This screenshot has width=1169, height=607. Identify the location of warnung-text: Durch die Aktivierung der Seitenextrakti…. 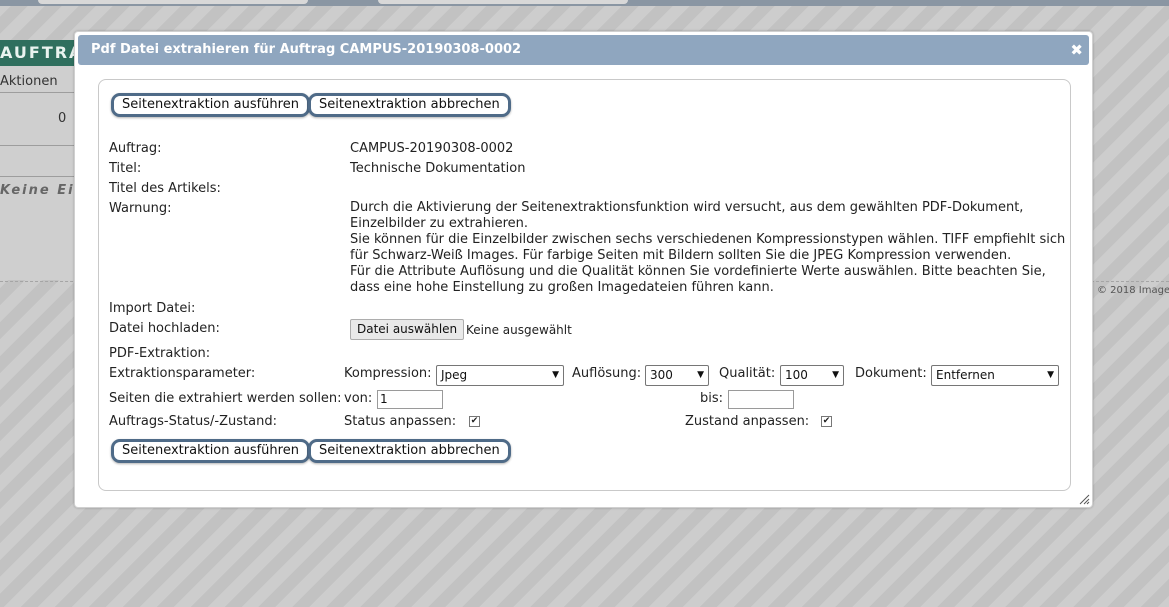
(707, 248).